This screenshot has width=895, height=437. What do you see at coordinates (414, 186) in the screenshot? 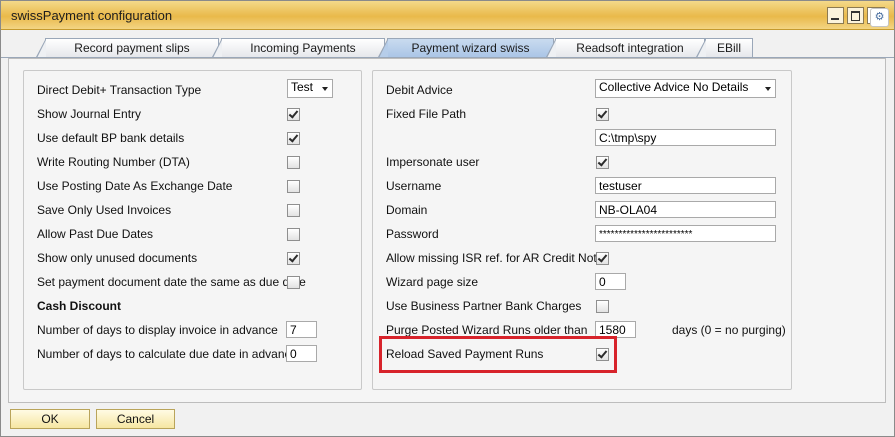
I see `username-label: Username` at bounding box center [414, 186].